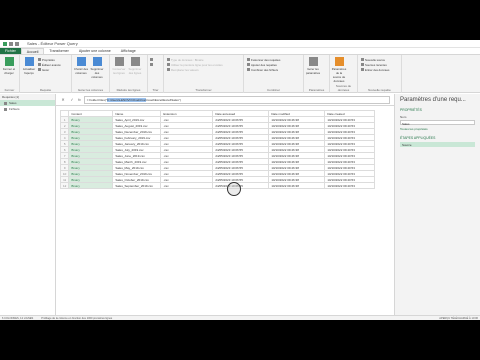 The width and height of the screenshot is (480, 360). What do you see at coordinates (5, 43) in the screenshot?
I see `excel-logo-icon` at bounding box center [5, 43].